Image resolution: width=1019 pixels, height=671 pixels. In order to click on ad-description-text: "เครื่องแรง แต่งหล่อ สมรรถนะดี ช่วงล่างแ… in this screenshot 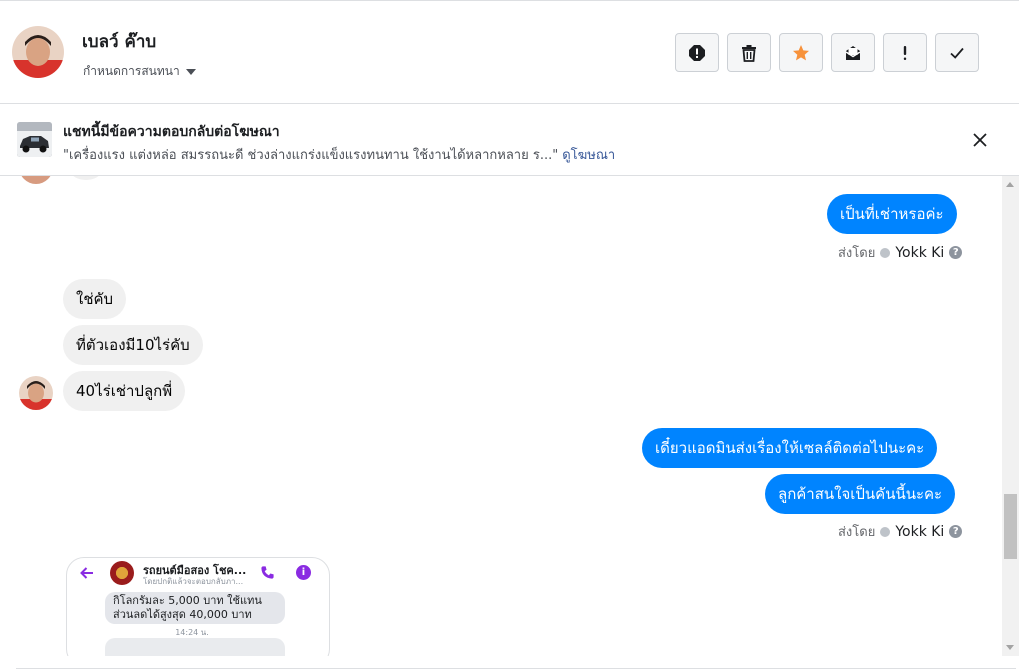, I will do `click(311, 155)`.